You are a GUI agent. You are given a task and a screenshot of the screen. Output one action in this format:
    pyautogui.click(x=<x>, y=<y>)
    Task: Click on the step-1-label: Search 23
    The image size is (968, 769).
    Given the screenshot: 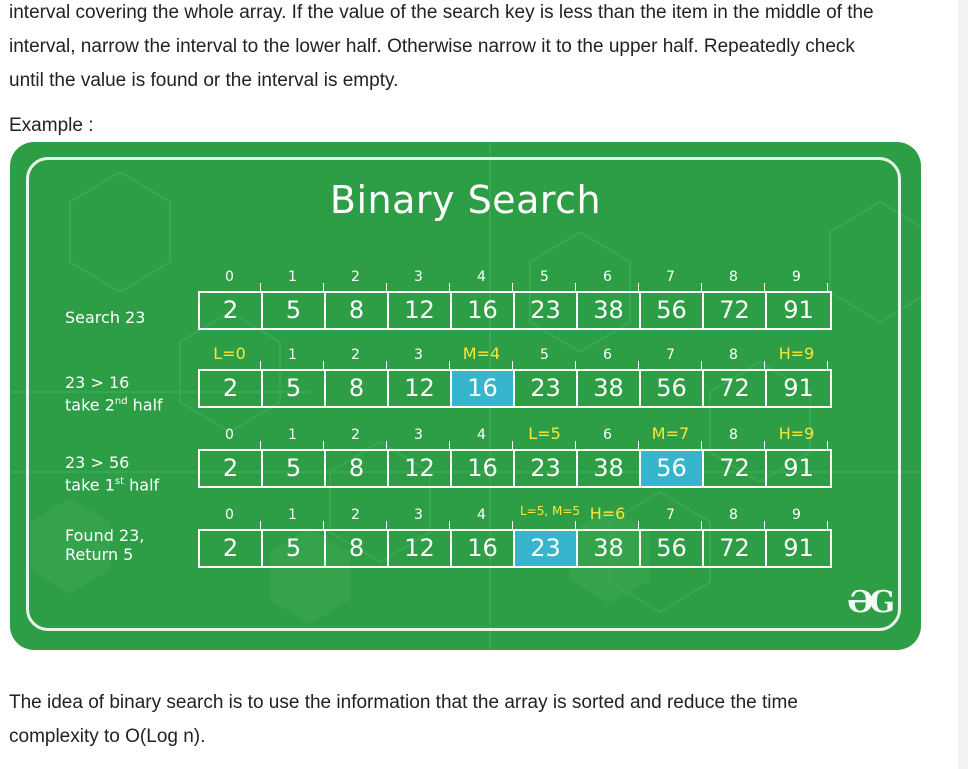 What is the action you would take?
    pyautogui.click(x=105, y=317)
    